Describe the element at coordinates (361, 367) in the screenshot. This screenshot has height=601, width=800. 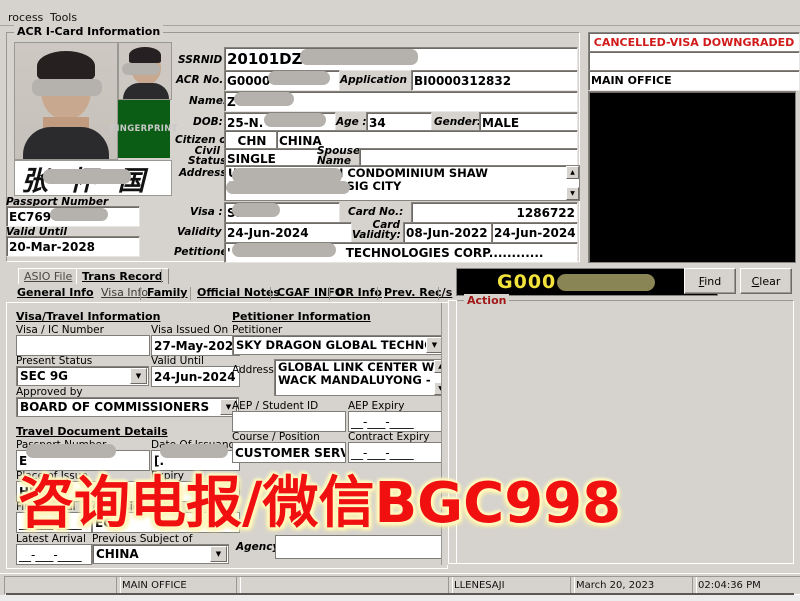
I see `petitioner-address-line-1: GLOBAL LINK CENTER WACK` at that location.